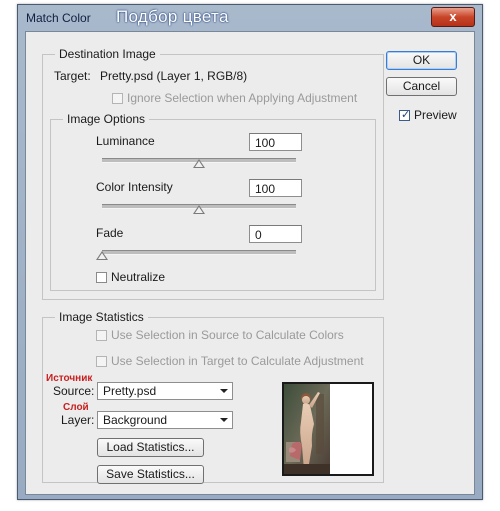 Image resolution: width=500 pixels, height=511 pixels. I want to click on preview-checkbox: ✓, so click(405, 115).